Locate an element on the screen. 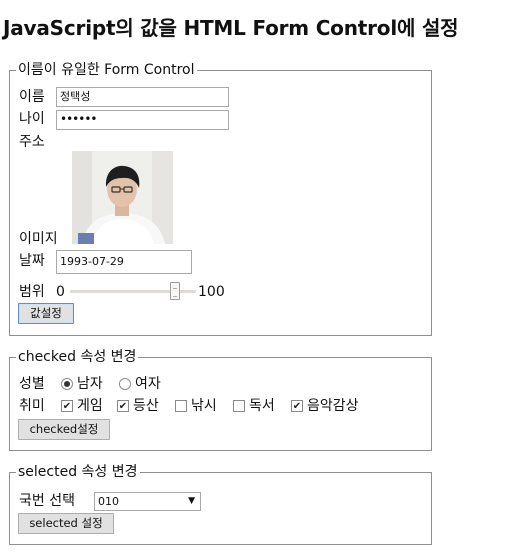  radio-female is located at coordinates (125, 384).